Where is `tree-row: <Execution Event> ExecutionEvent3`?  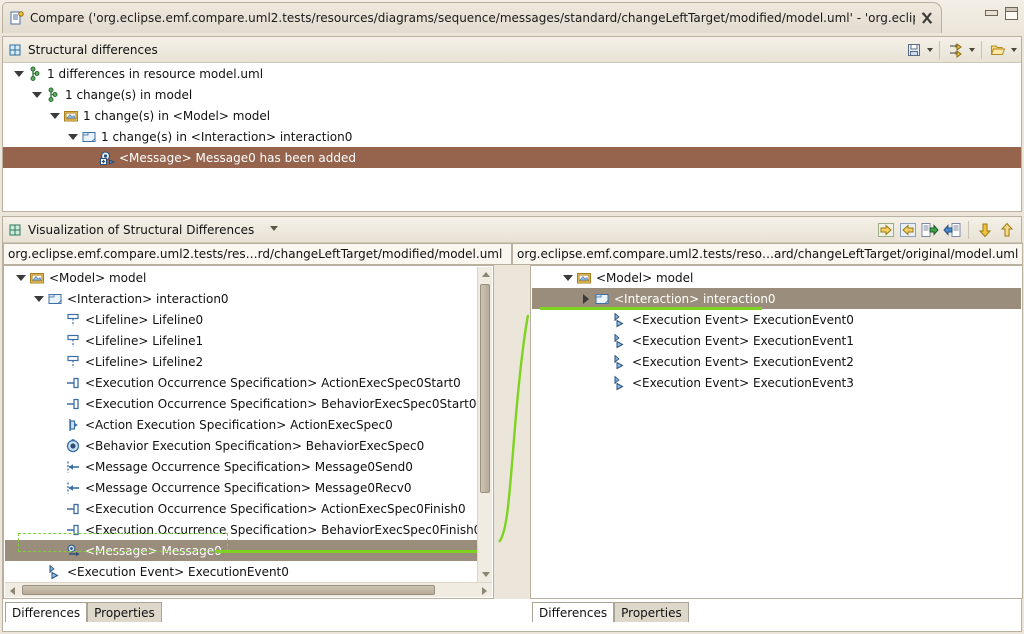
tree-row: <Execution Event> ExecutionEvent3 is located at coordinates (776, 382).